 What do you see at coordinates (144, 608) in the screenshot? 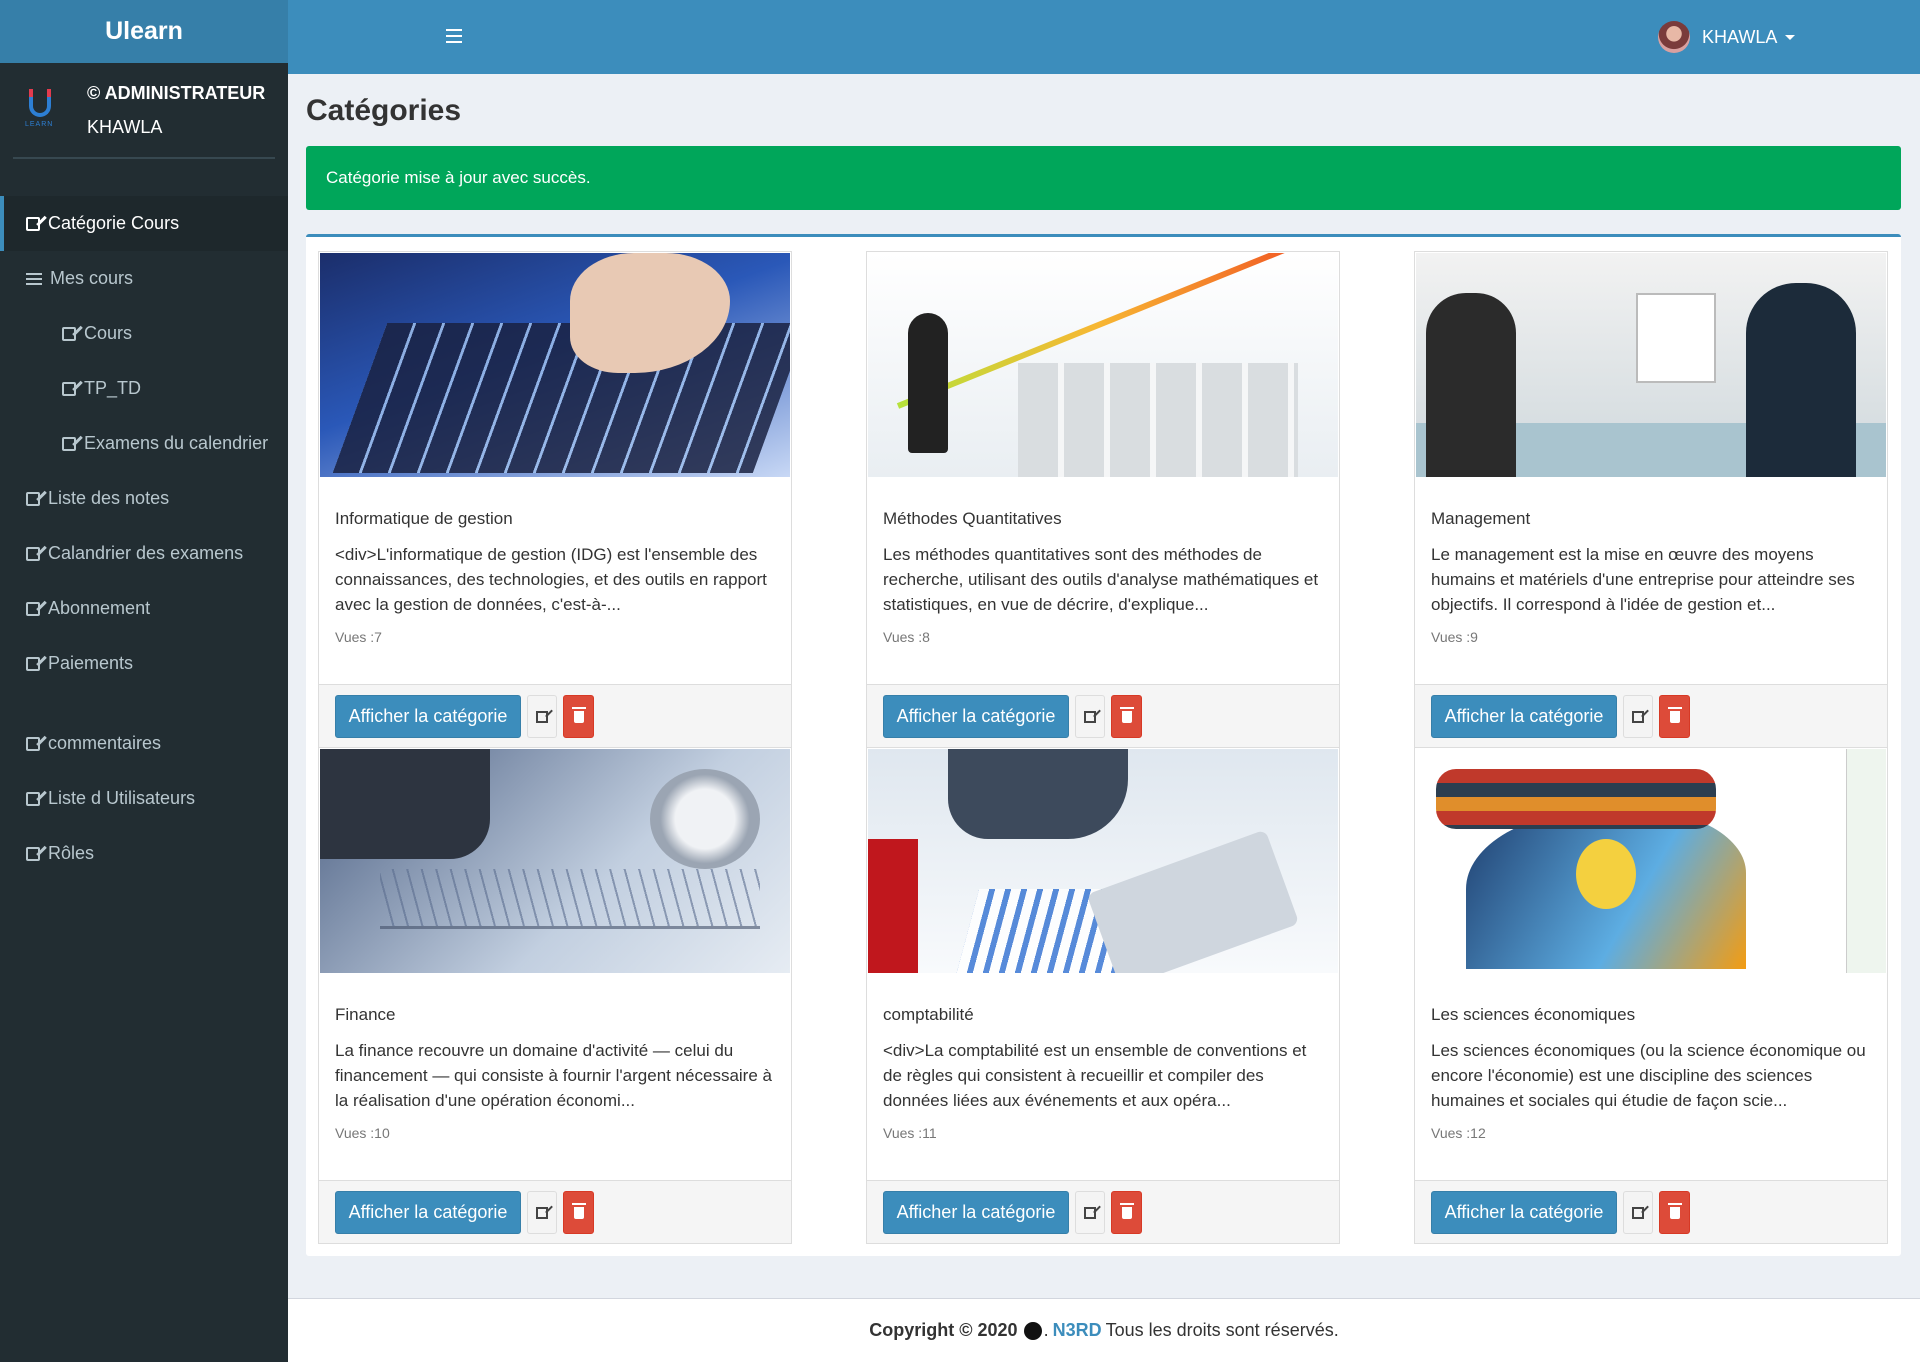
I see `sidebar-item-abonnement: Abonnement` at bounding box center [144, 608].